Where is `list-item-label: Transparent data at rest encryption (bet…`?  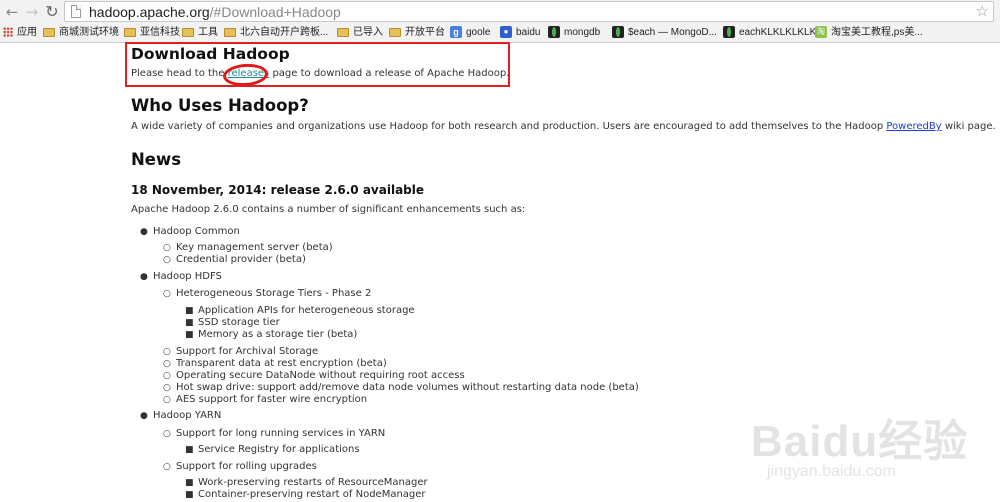 list-item-label: Transparent data at rest encryption (bet… is located at coordinates (281, 363).